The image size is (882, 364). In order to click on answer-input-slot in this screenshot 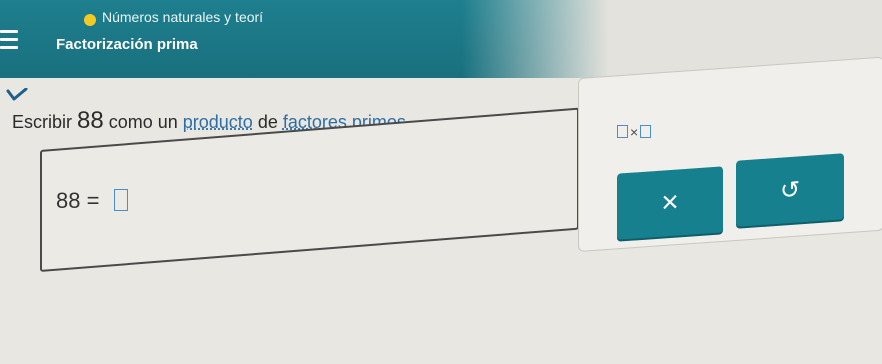, I will do `click(120, 200)`.